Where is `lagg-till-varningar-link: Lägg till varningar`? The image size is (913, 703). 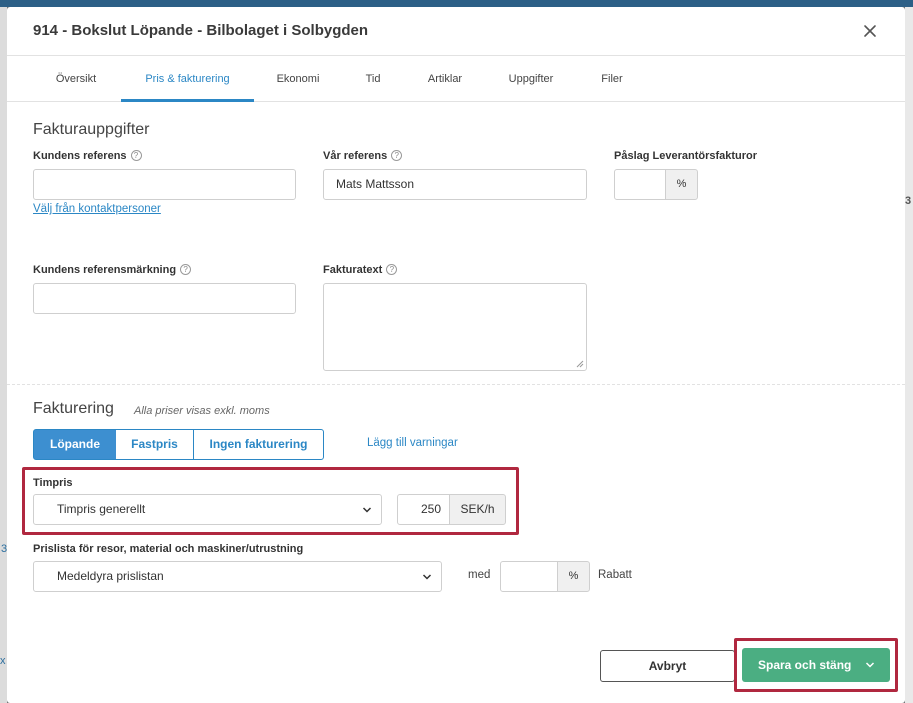 lagg-till-varningar-link: Lägg till varningar is located at coordinates (412, 443).